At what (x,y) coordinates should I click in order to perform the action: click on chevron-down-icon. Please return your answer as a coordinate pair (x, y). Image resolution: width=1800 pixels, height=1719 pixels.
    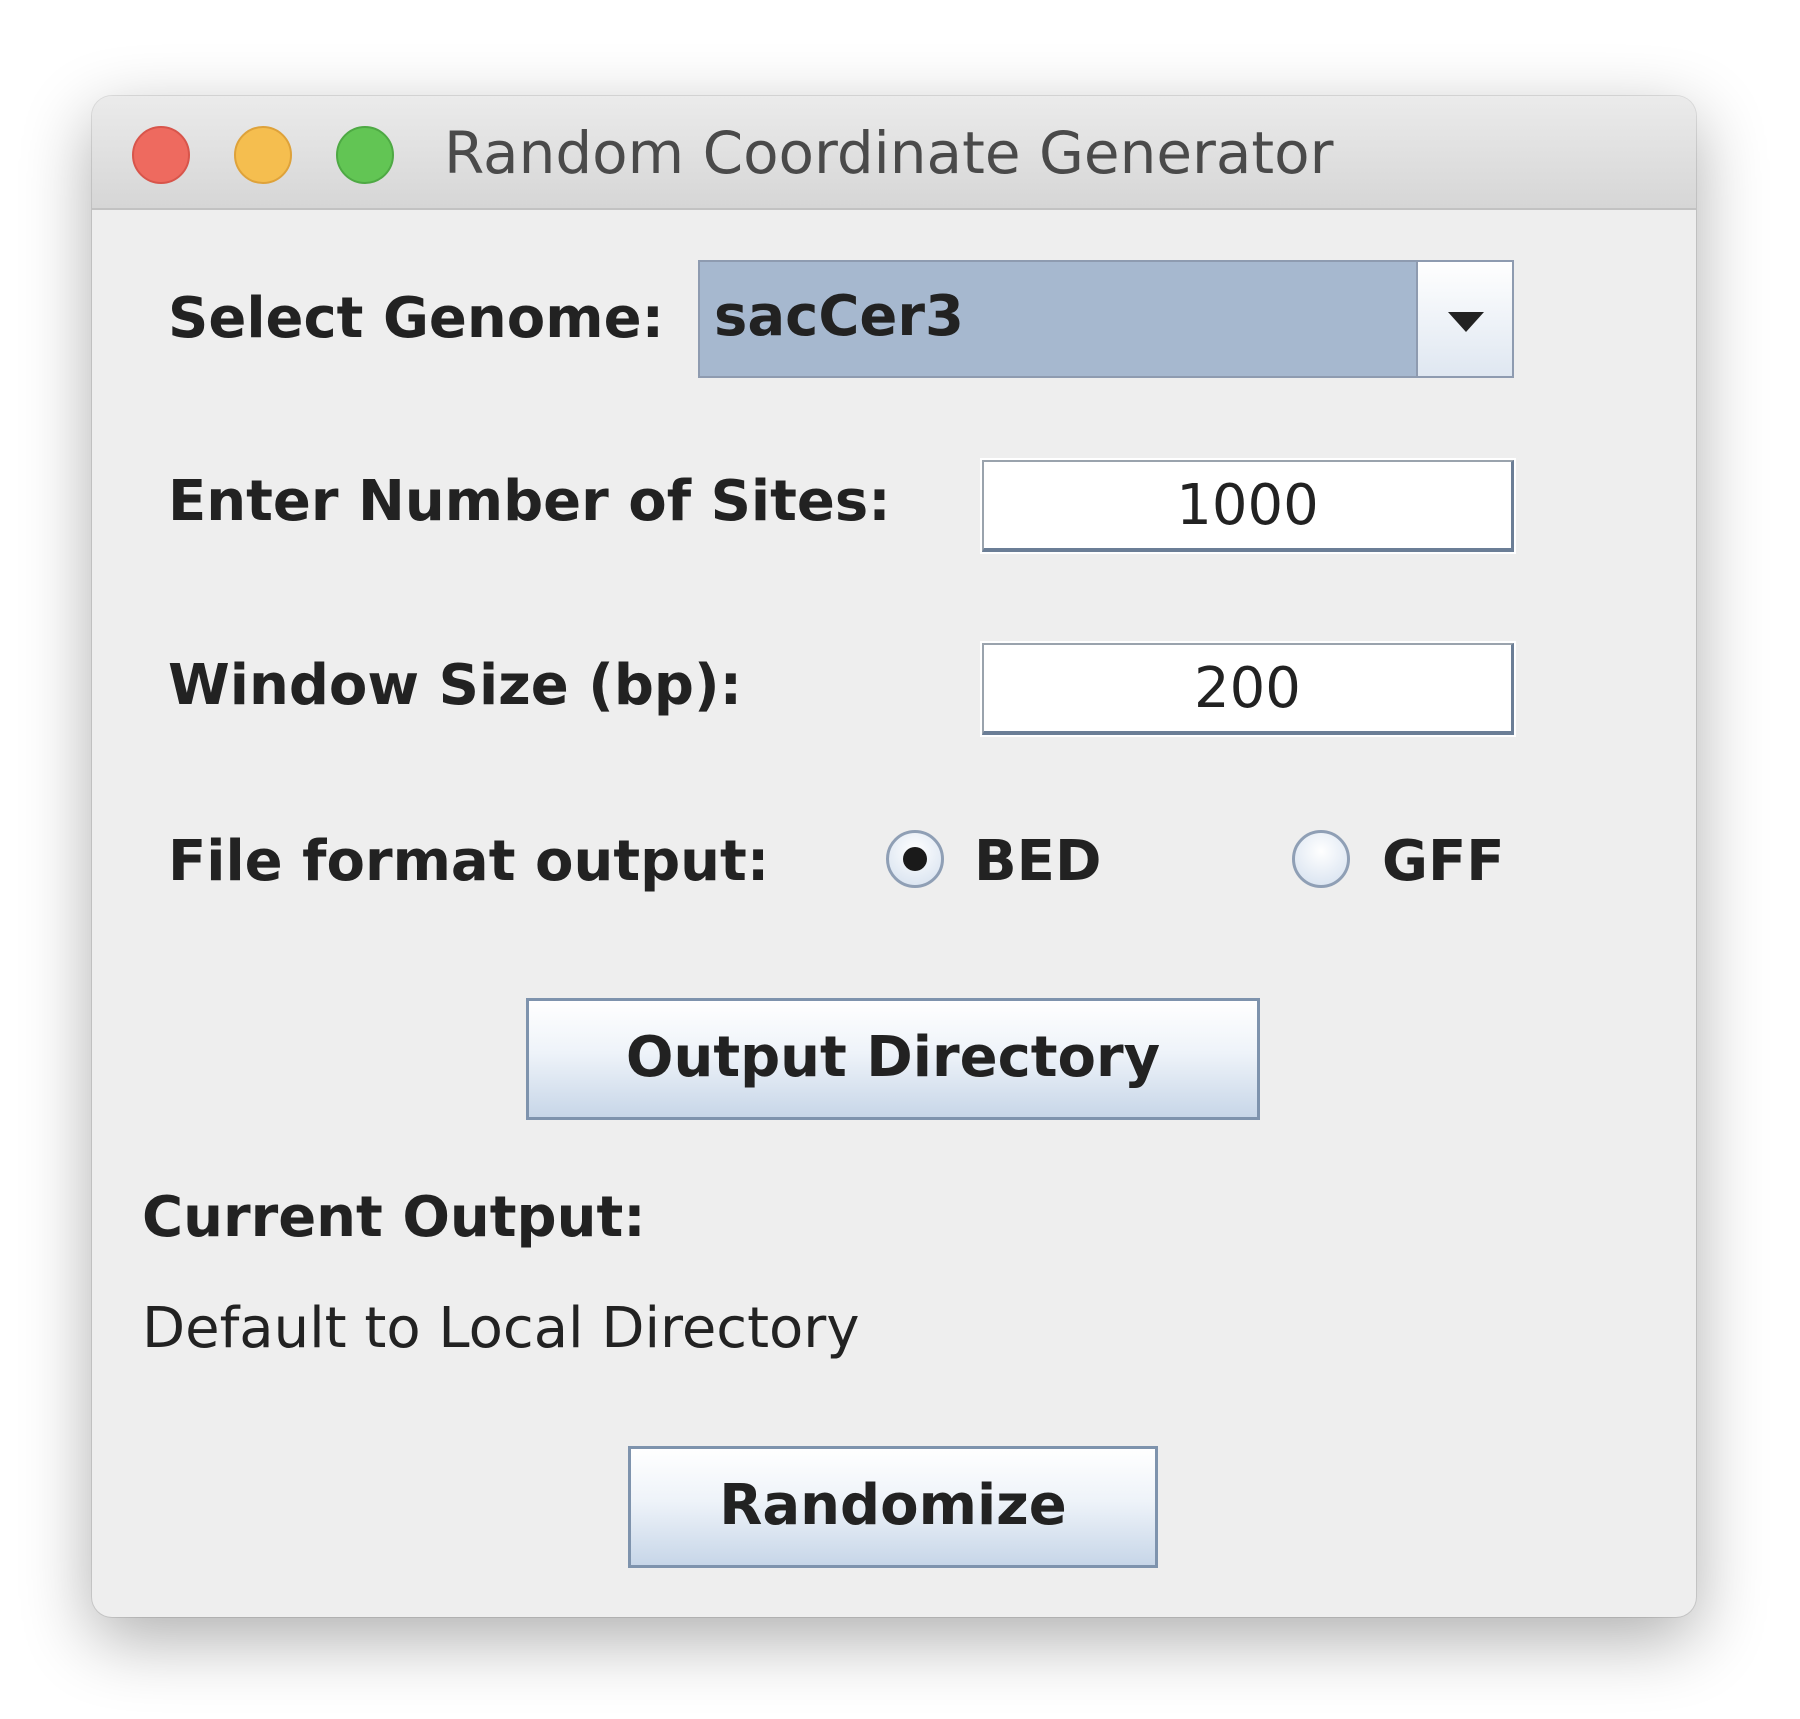
    Looking at the image, I should click on (1466, 322).